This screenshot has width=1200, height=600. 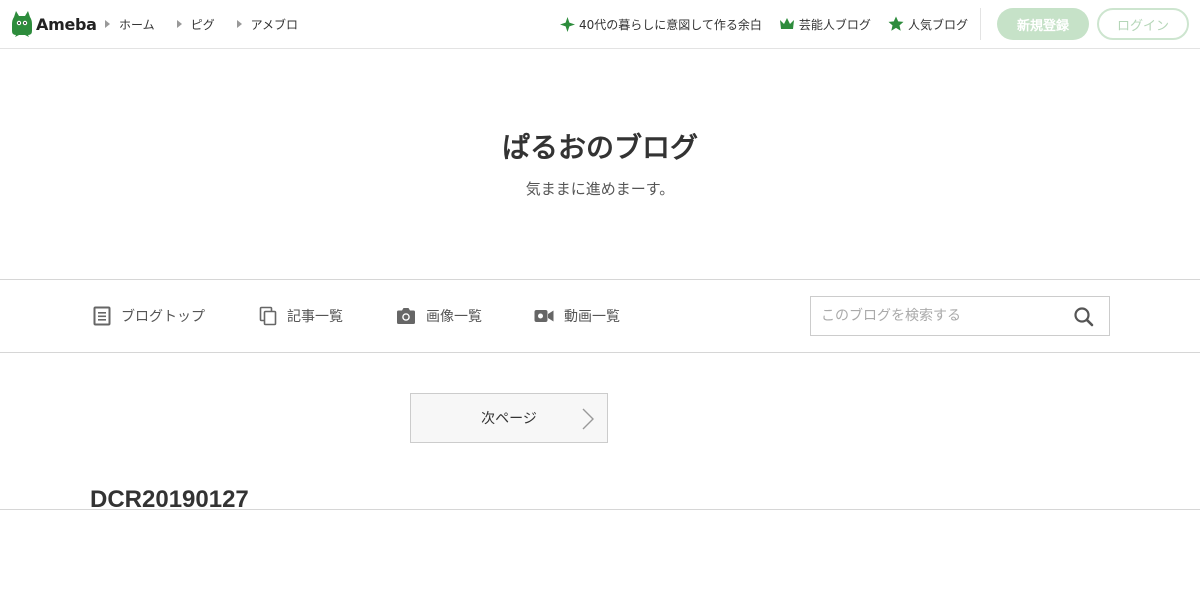 What do you see at coordinates (1143, 24) in the screenshot?
I see `login-button: ログイン` at bounding box center [1143, 24].